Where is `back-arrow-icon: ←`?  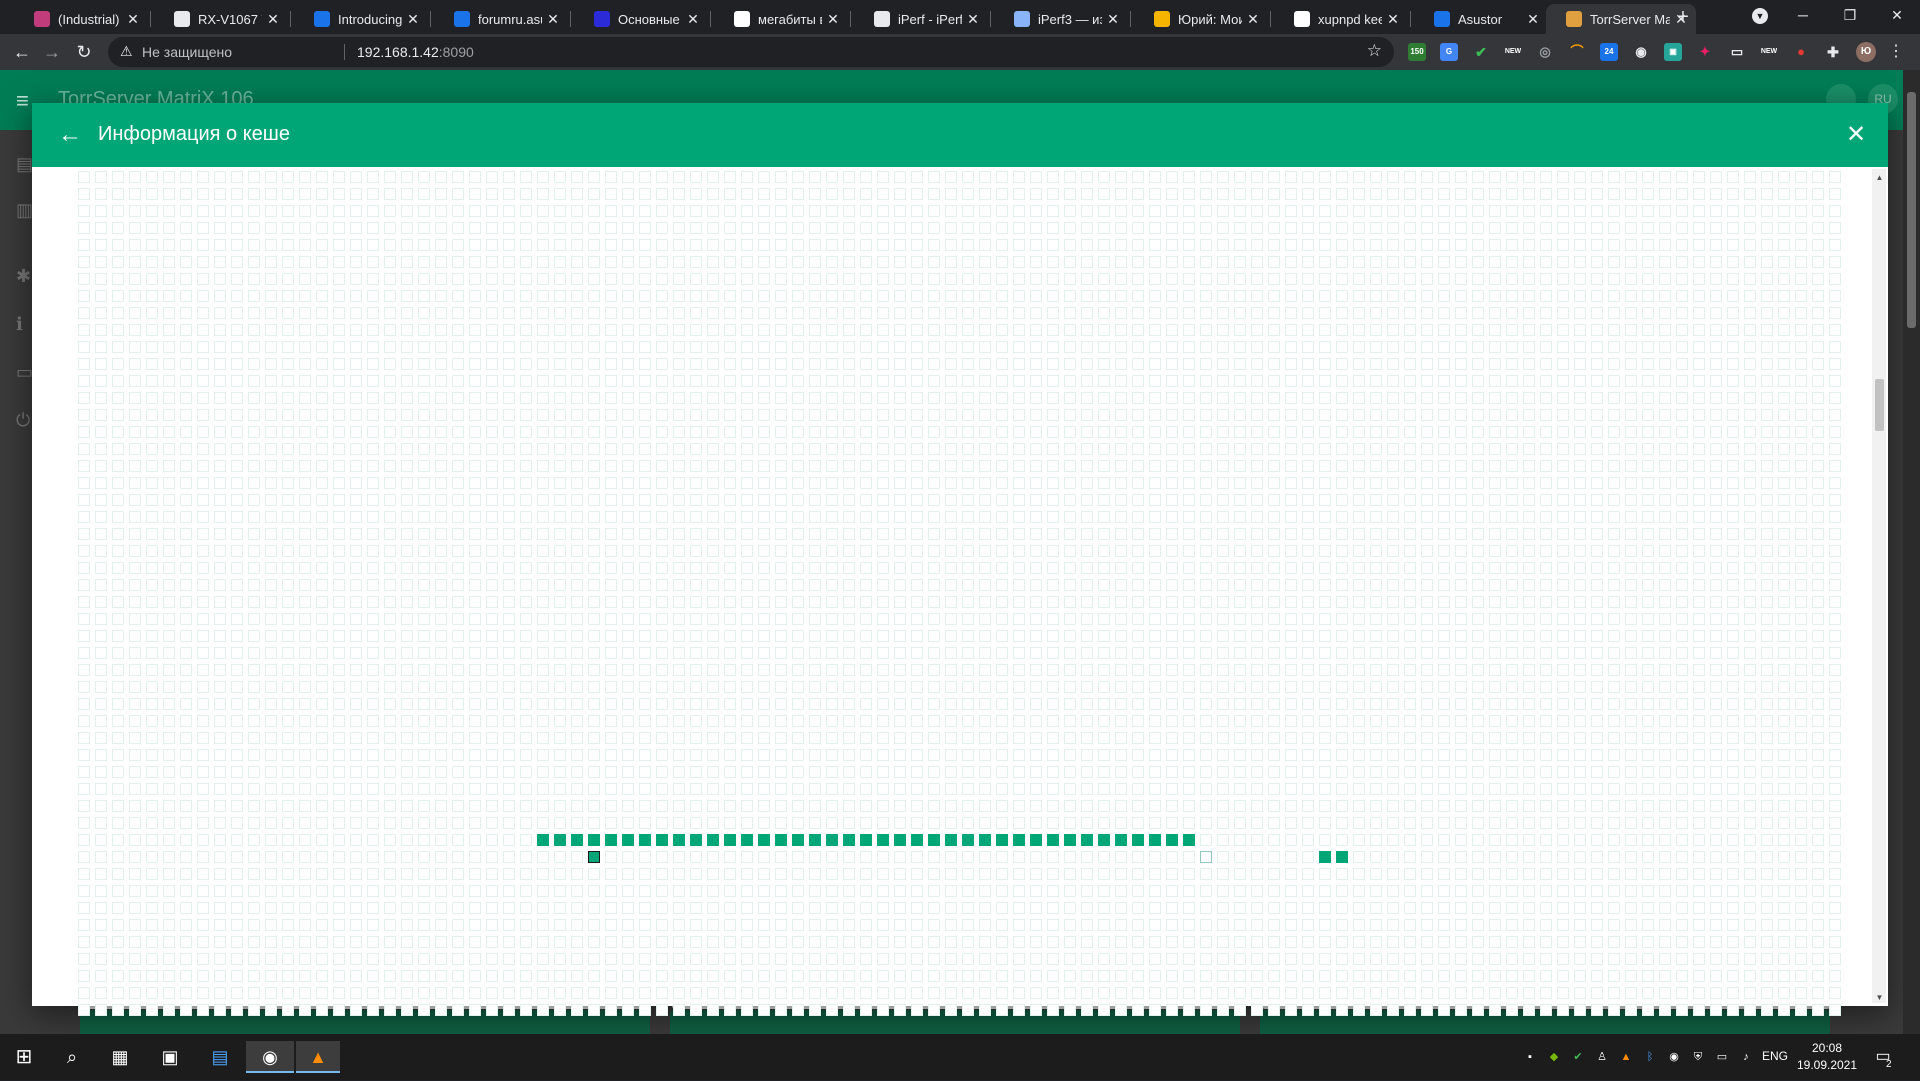
back-arrow-icon: ← is located at coordinates (70, 135).